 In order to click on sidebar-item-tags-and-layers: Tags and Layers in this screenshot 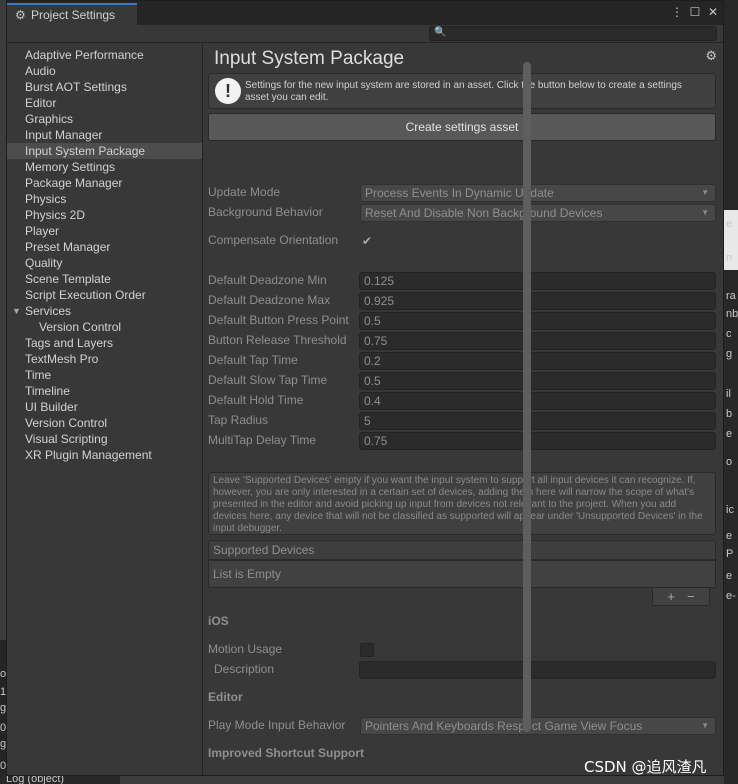, I will do `click(104, 343)`.